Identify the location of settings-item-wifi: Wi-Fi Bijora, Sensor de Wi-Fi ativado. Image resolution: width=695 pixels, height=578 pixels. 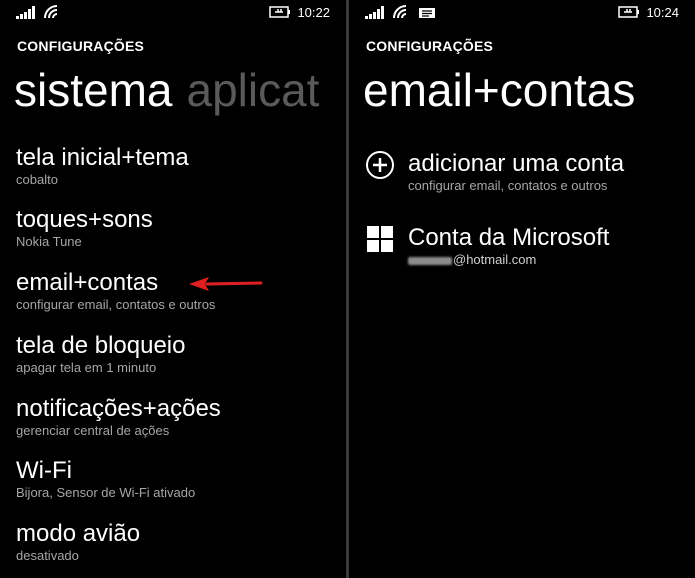
(105, 479).